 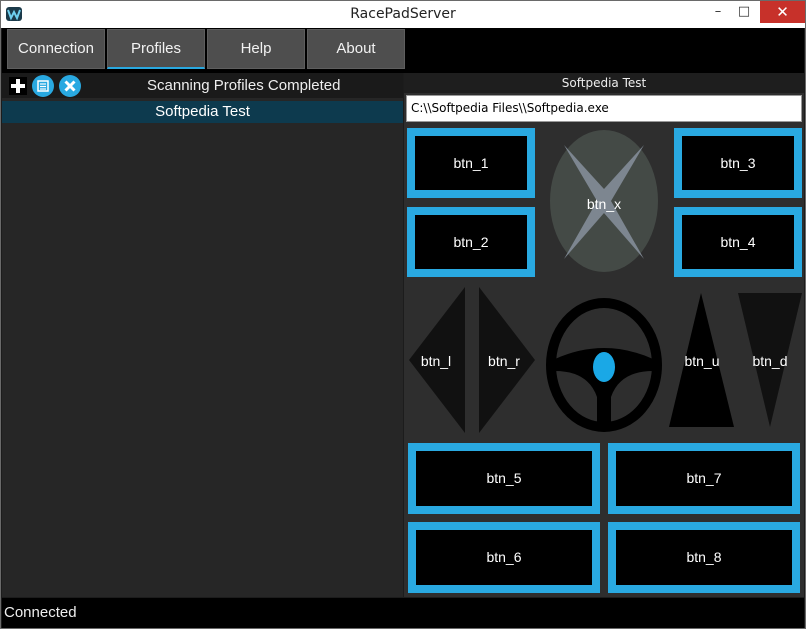 What do you see at coordinates (604, 204) in the screenshot?
I see `btn-x-label: btn_x` at bounding box center [604, 204].